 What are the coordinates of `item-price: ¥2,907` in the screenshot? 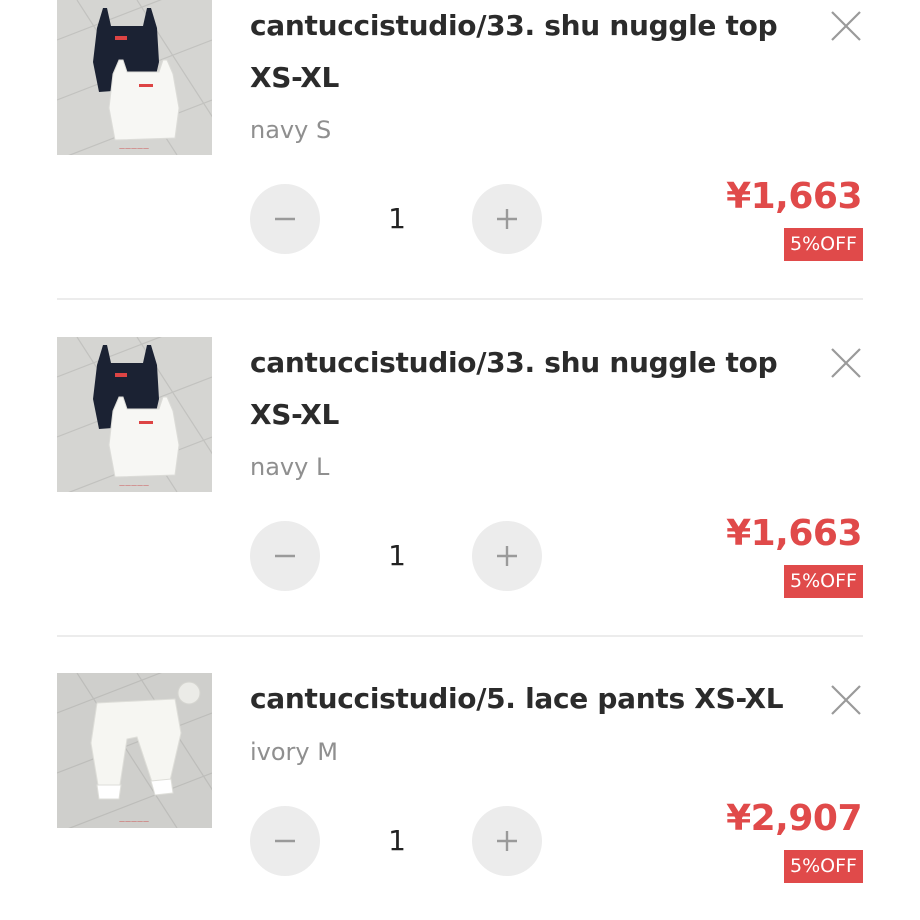 It's located at (794, 818).